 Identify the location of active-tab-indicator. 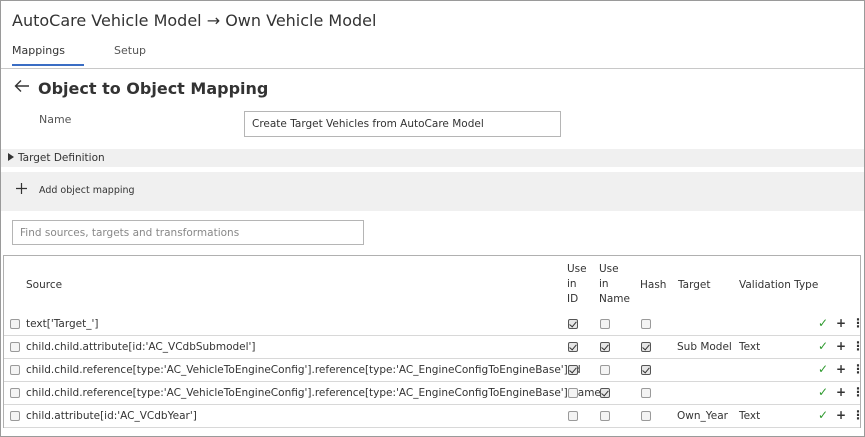
(48, 65).